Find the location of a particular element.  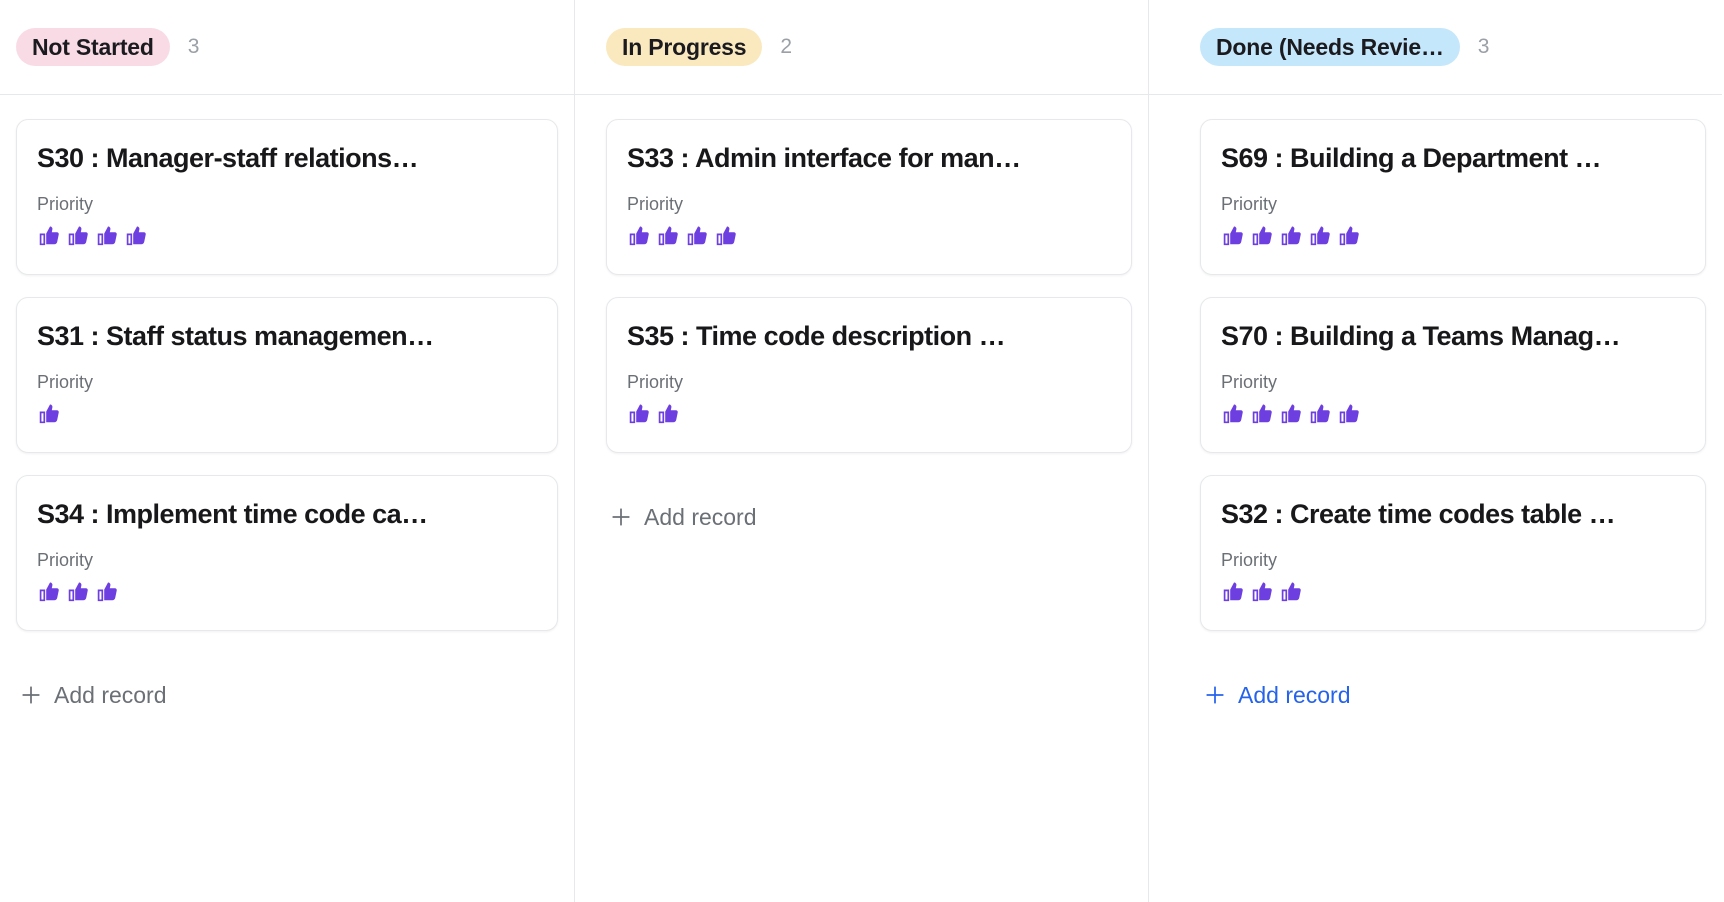

status-pill-not-started: Not Started is located at coordinates (93, 47).